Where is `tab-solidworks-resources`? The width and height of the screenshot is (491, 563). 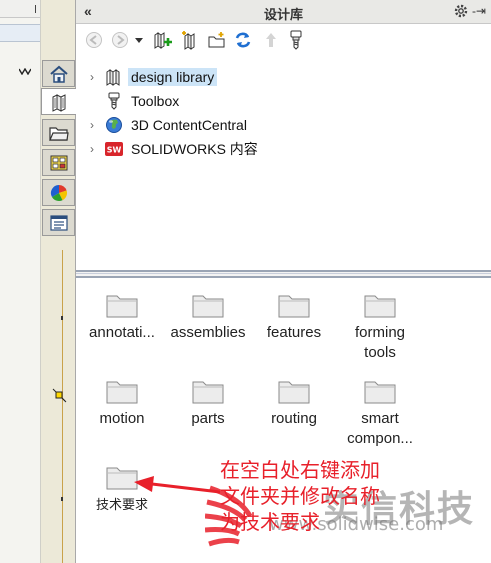 tab-solidworks-resources is located at coordinates (58, 73).